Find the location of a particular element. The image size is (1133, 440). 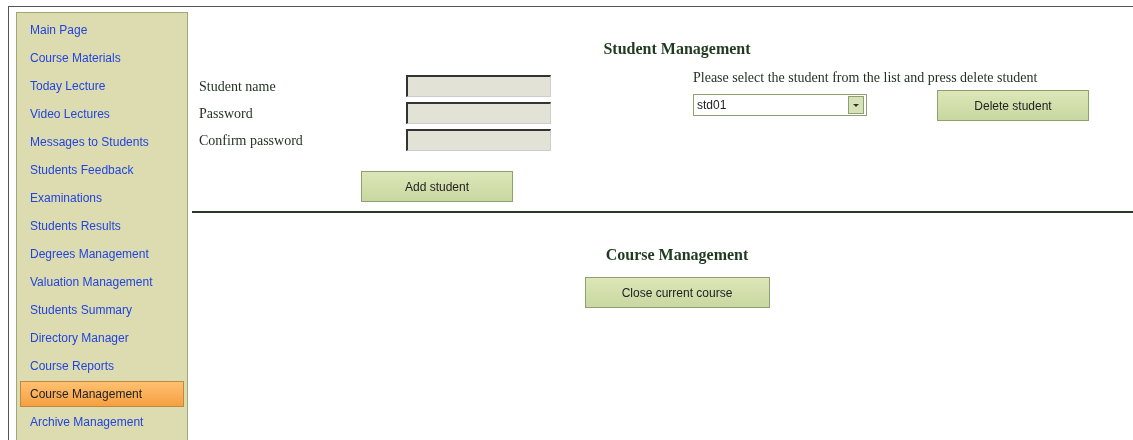

sidebar-item: Examinations is located at coordinates (102, 198).